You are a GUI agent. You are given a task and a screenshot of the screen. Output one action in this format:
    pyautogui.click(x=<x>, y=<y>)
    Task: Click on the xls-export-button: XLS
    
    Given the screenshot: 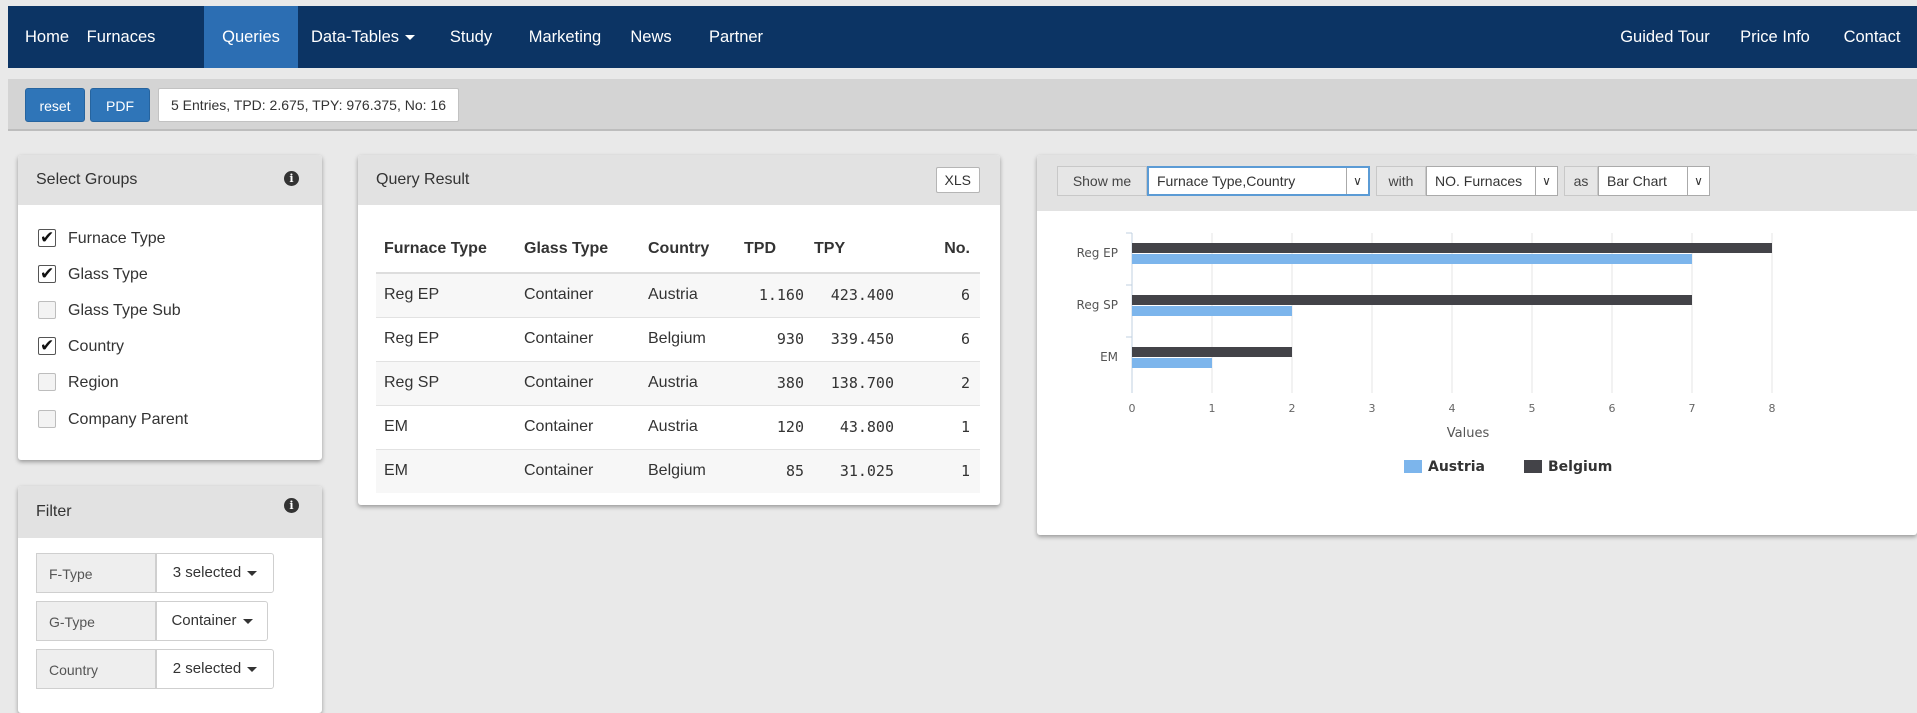 What is the action you would take?
    pyautogui.click(x=957, y=180)
    